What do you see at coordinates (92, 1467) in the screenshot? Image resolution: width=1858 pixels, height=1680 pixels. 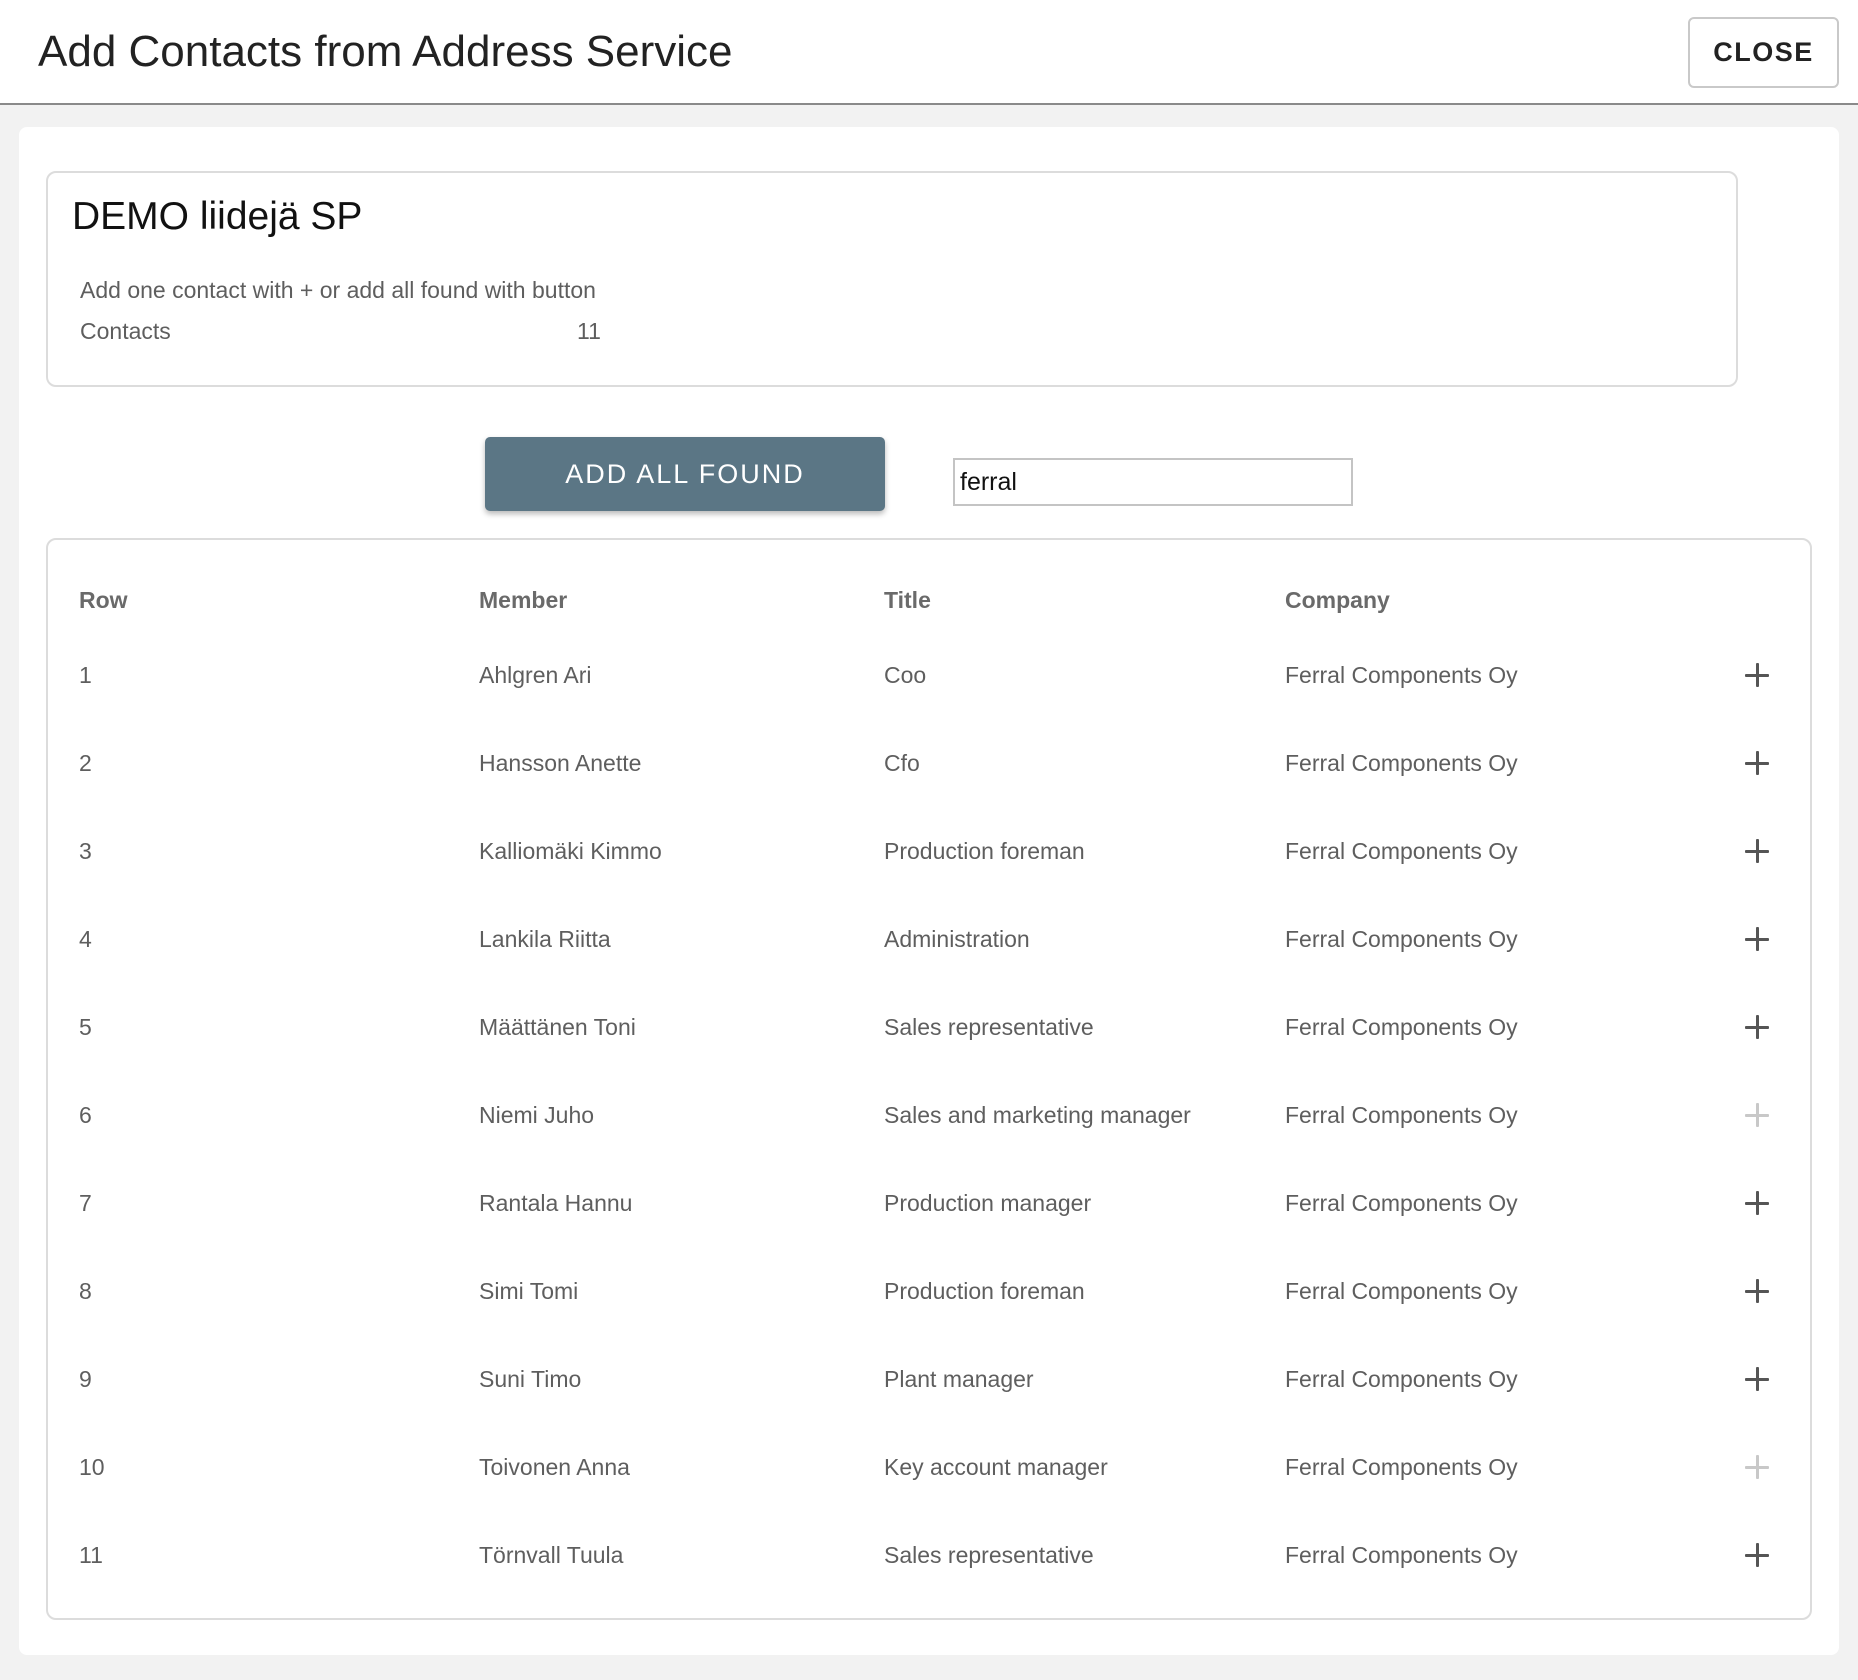 I see `row-number: 10` at bounding box center [92, 1467].